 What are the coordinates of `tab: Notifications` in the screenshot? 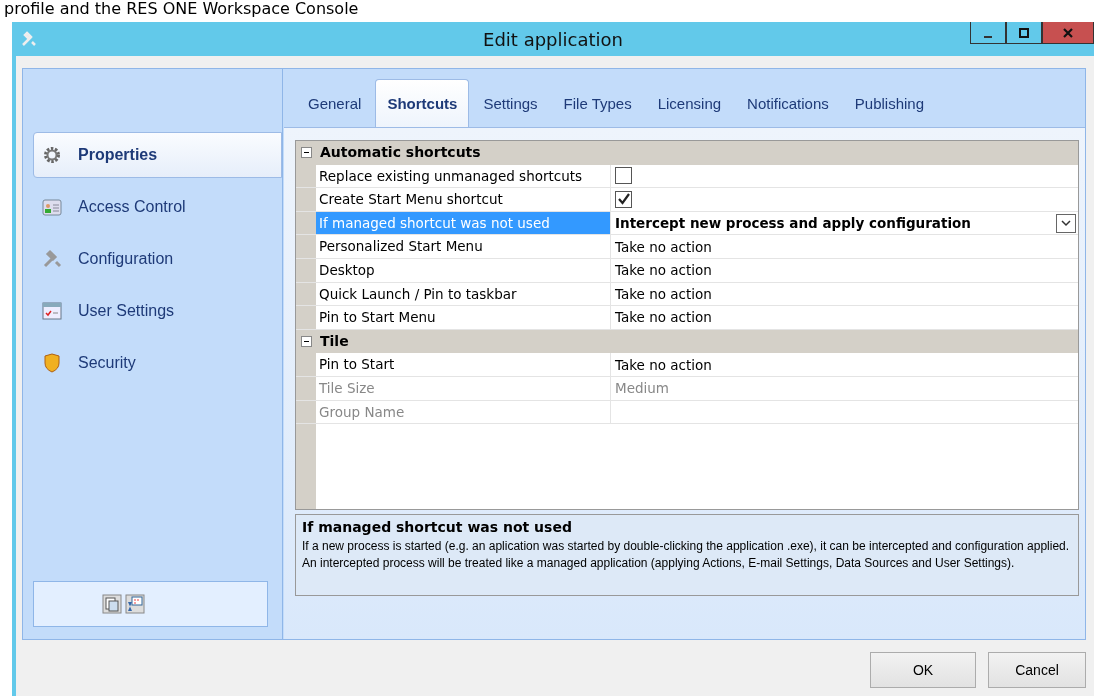 It's located at (788, 103).